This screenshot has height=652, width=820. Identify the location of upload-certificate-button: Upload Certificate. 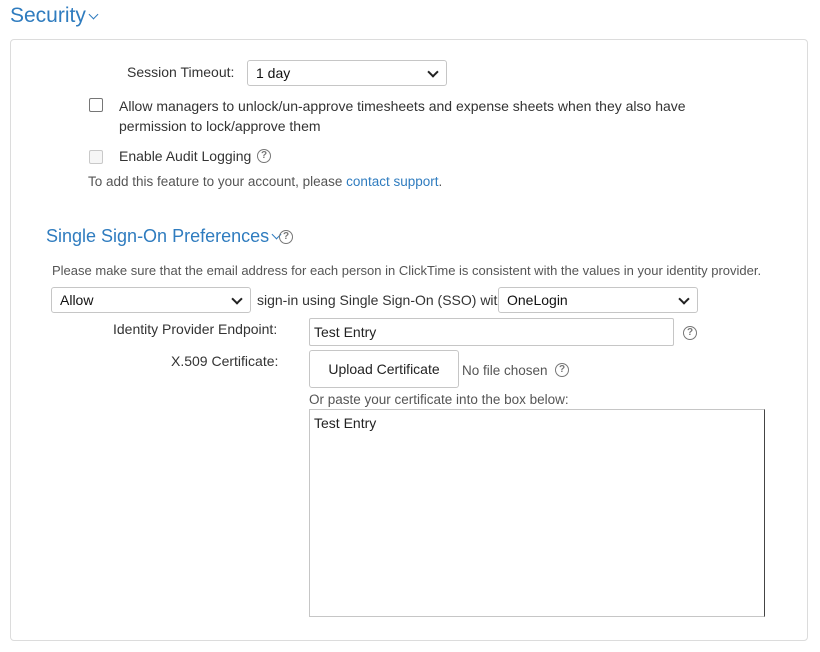
(384, 369).